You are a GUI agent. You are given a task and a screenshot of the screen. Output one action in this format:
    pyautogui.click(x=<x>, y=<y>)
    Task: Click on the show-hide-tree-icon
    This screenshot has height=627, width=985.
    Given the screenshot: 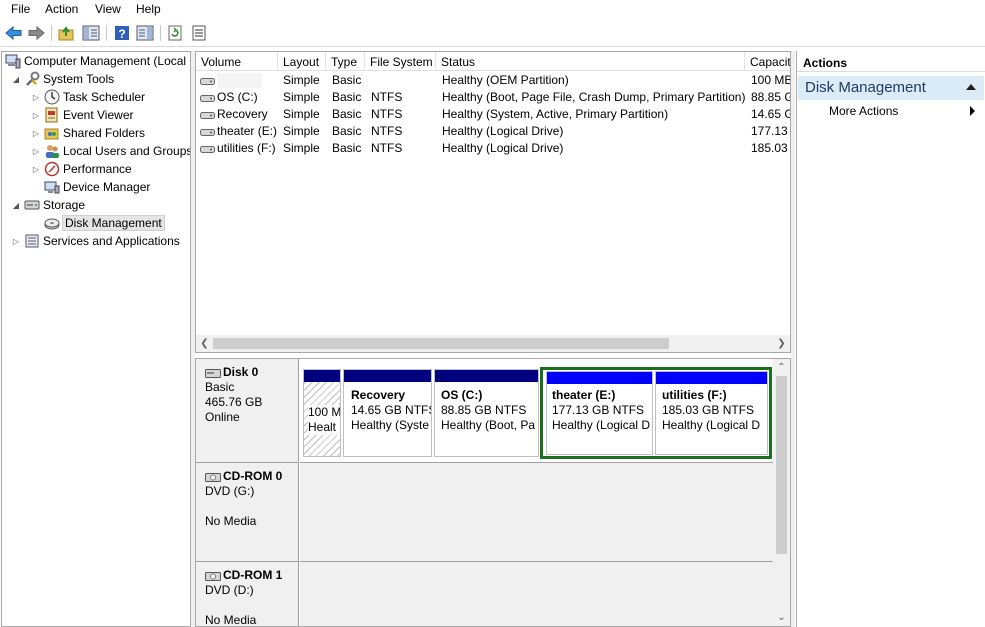 What is the action you would take?
    pyautogui.click(x=91, y=33)
    